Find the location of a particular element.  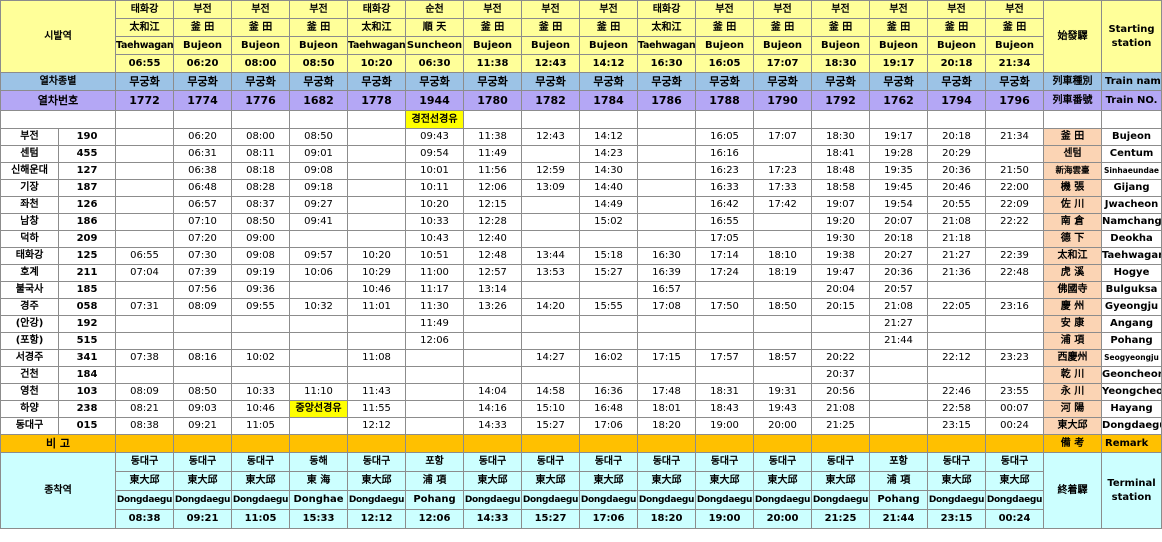

stop-time: 11:30 is located at coordinates (435, 307).